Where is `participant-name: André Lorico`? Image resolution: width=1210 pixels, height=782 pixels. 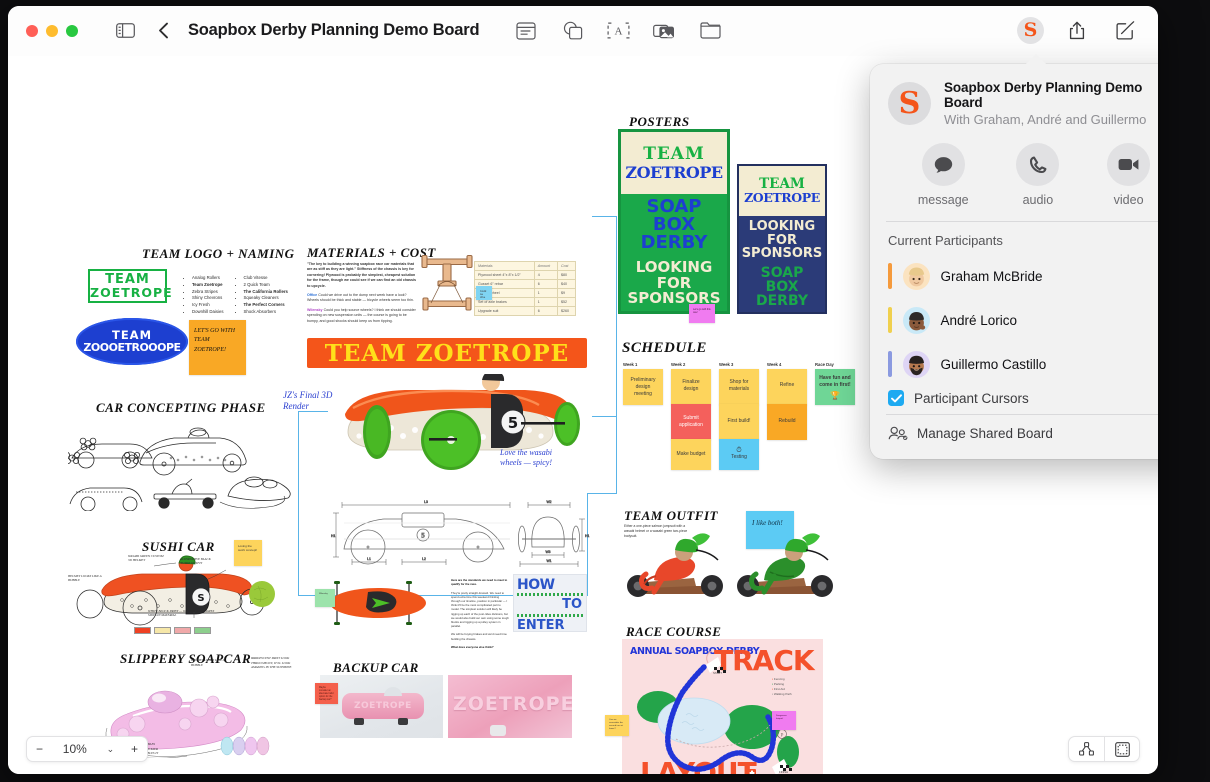 participant-name: André Lorico is located at coordinates (979, 320).